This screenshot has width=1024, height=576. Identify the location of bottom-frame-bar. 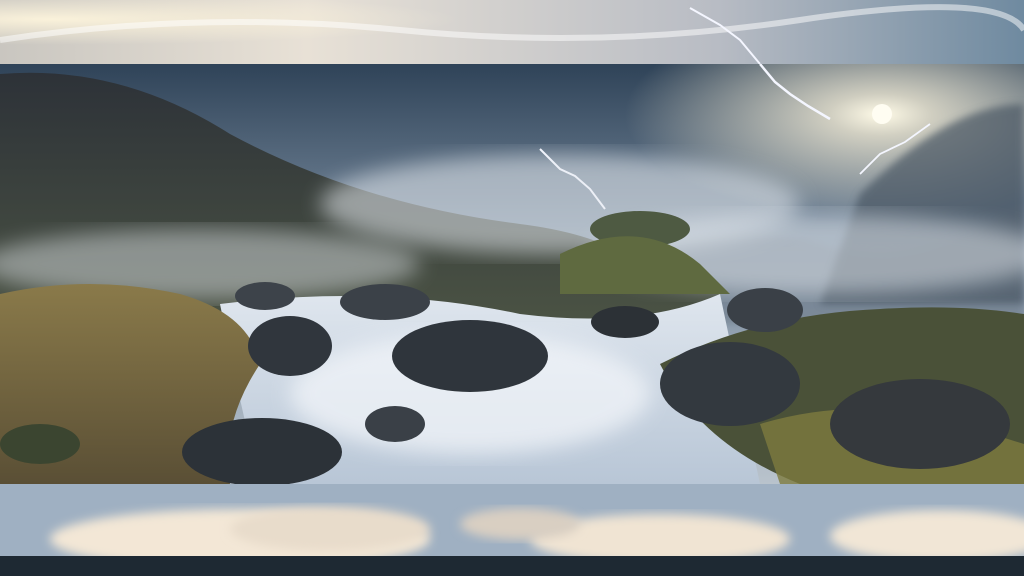
(512, 566).